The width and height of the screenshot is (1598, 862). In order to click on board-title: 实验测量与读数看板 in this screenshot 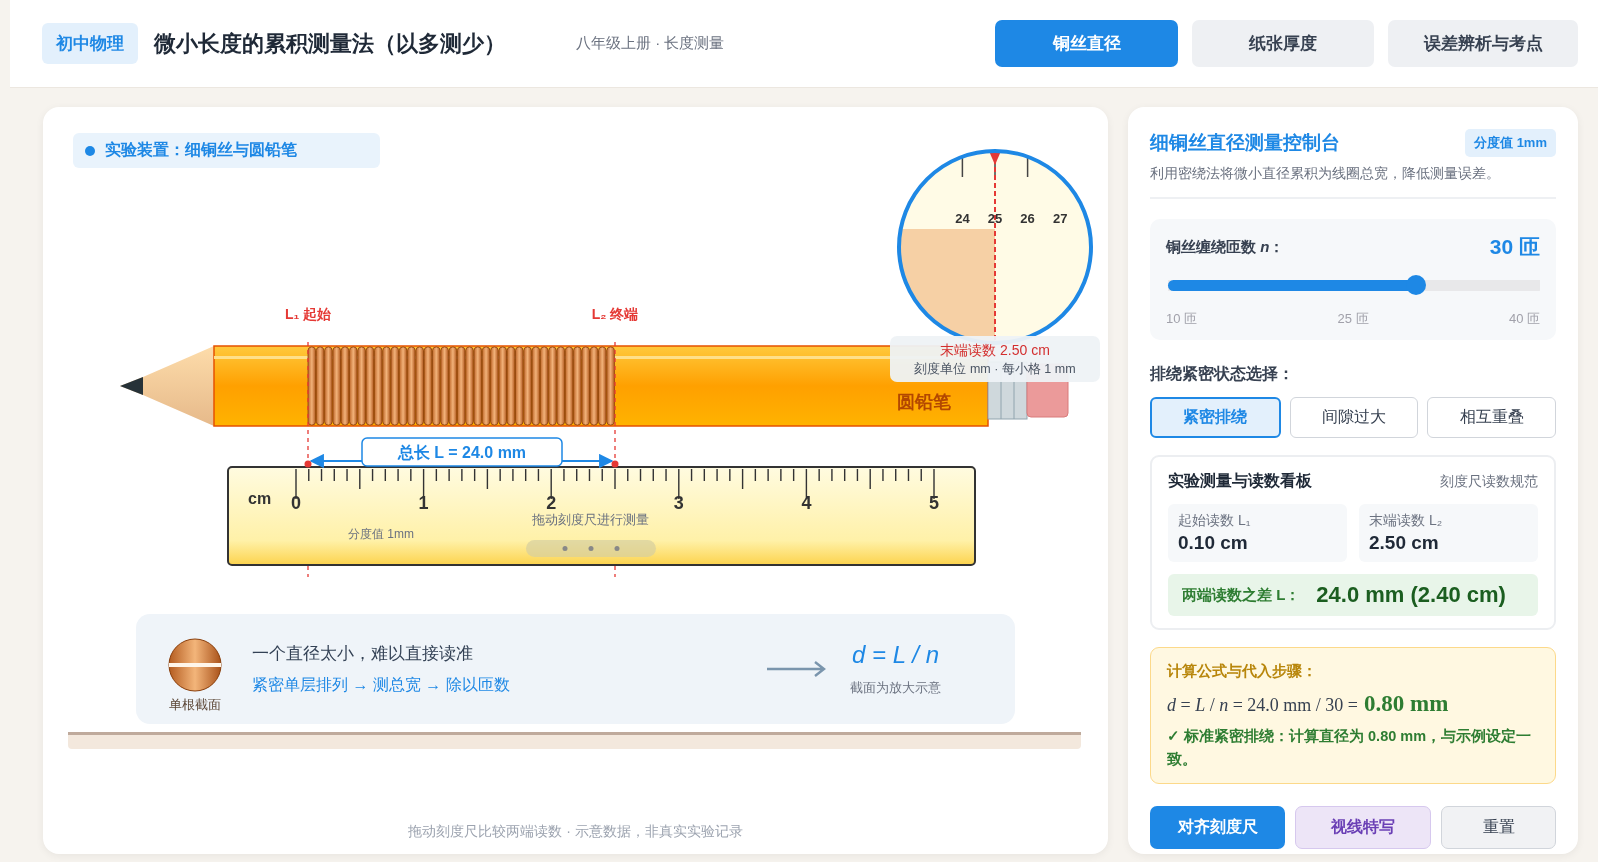, I will do `click(1240, 481)`.